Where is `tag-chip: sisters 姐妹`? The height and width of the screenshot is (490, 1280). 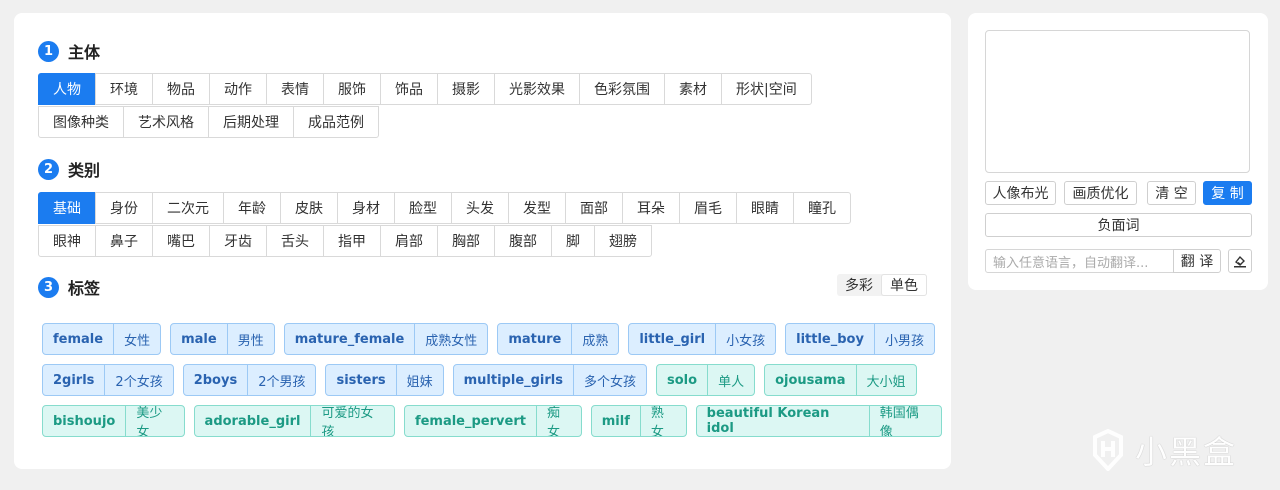 tag-chip: sisters 姐妹 is located at coordinates (384, 380).